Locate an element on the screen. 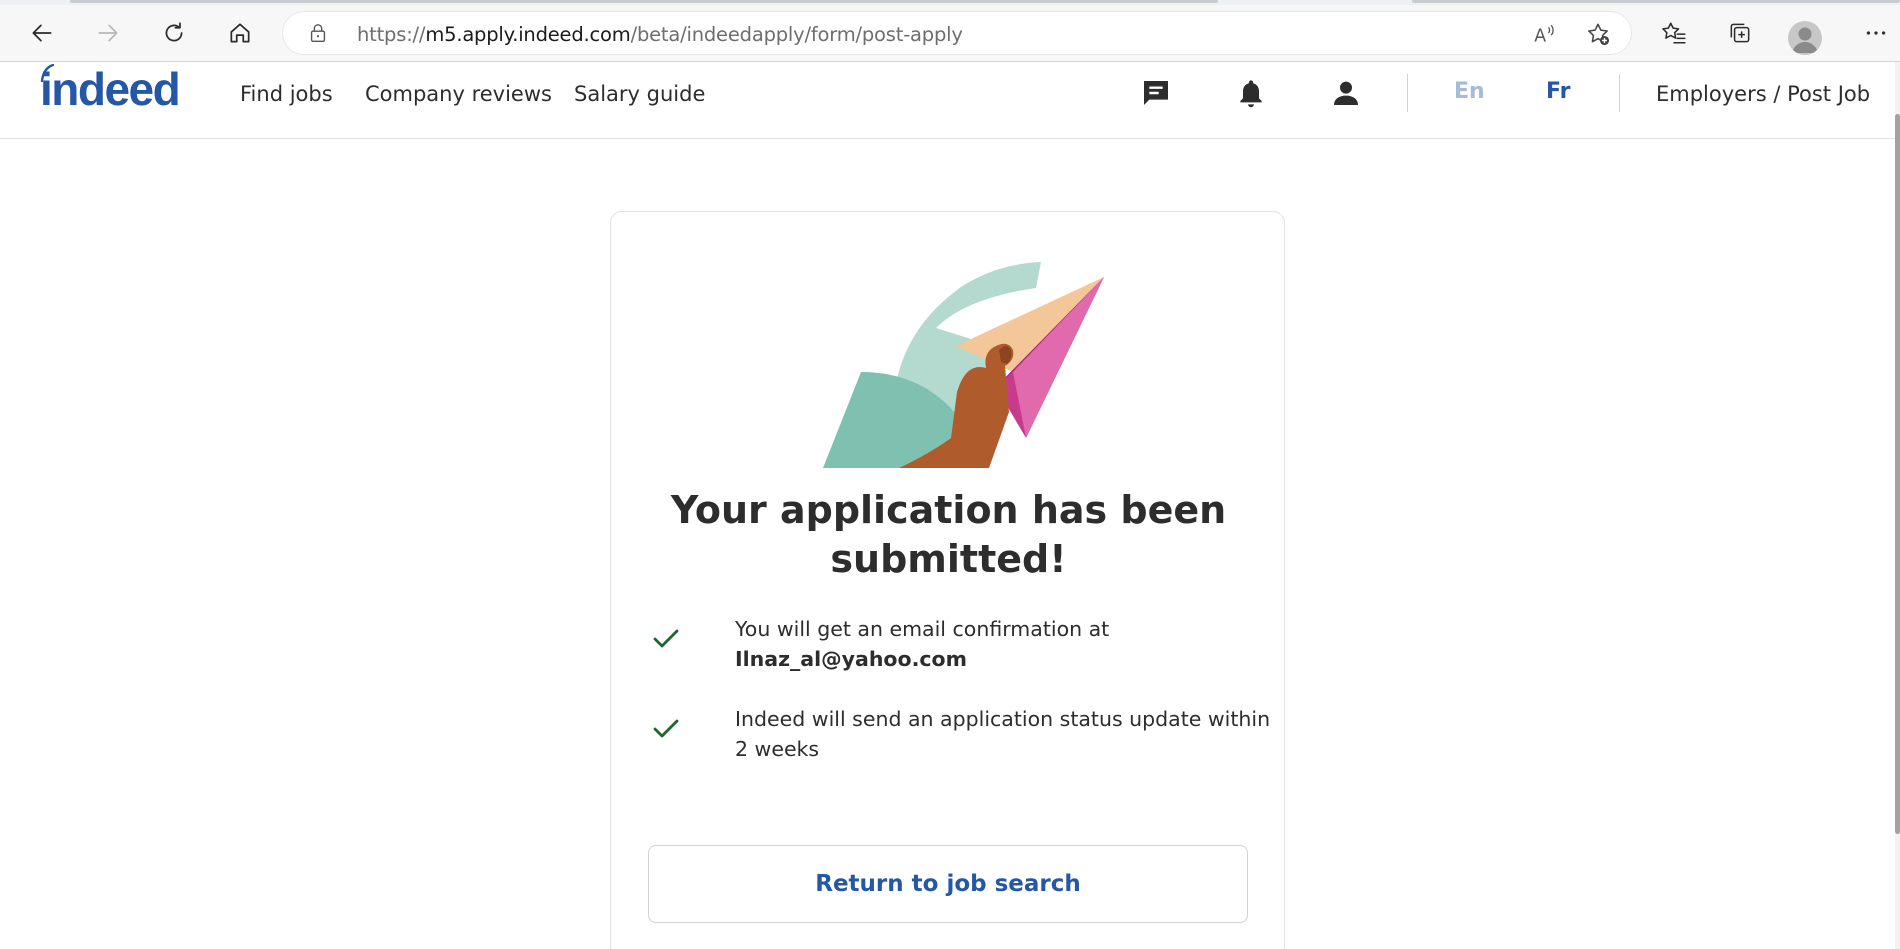 Image resolution: width=1900 pixels, height=949 pixels. url-path: /beta/indeedapply/form/post-apply is located at coordinates (796, 34).